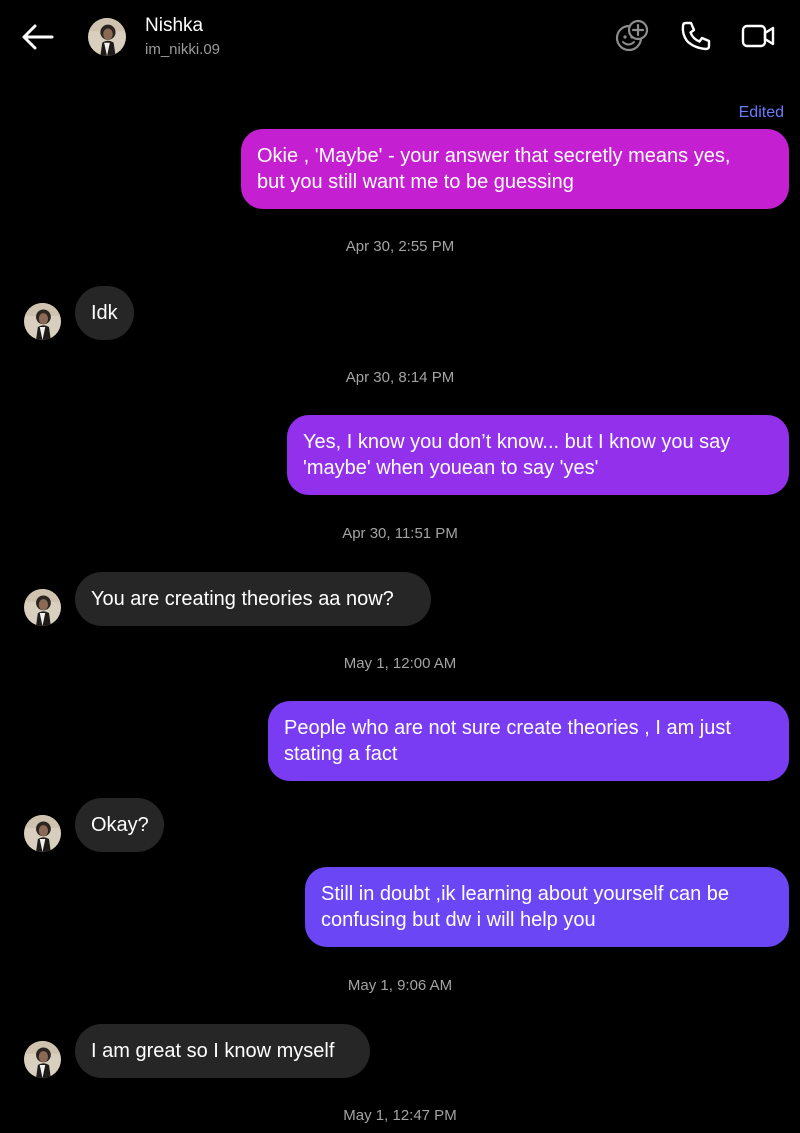 Image resolution: width=800 pixels, height=1133 pixels. What do you see at coordinates (400, 377) in the screenshot?
I see `timestamp: Apr 30, 8:14 PM` at bounding box center [400, 377].